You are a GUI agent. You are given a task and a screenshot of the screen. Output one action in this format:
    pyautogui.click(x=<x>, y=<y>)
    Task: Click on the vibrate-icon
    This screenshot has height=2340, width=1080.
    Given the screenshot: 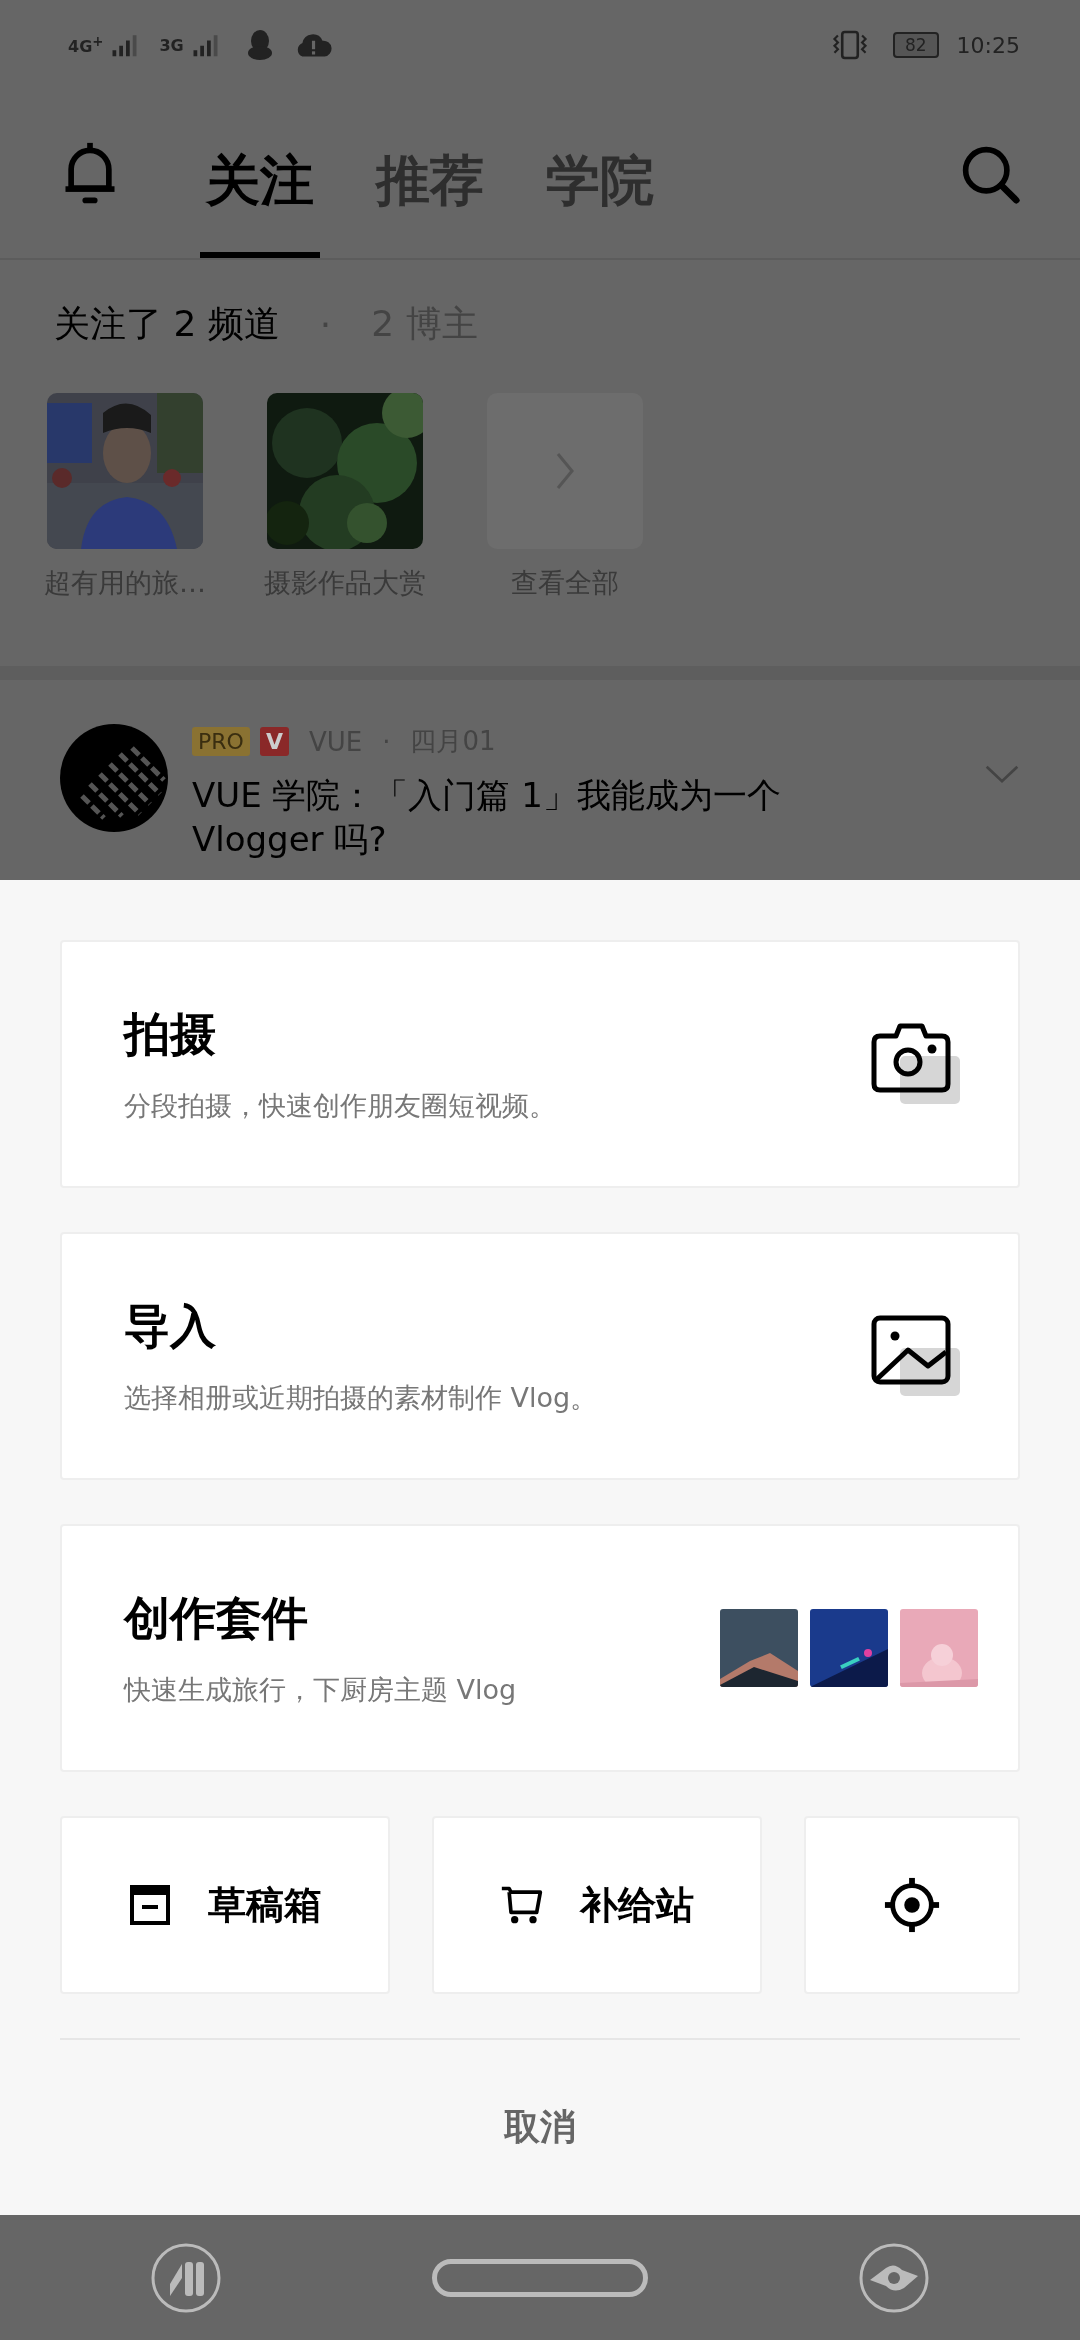 What is the action you would take?
    pyautogui.click(x=849, y=45)
    